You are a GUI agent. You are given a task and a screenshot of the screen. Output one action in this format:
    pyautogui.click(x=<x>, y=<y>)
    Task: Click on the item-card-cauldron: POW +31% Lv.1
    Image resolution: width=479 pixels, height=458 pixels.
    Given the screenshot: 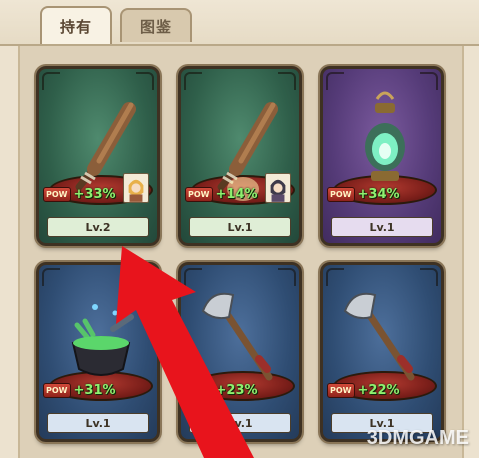 What is the action you would take?
    pyautogui.click(x=98, y=352)
    